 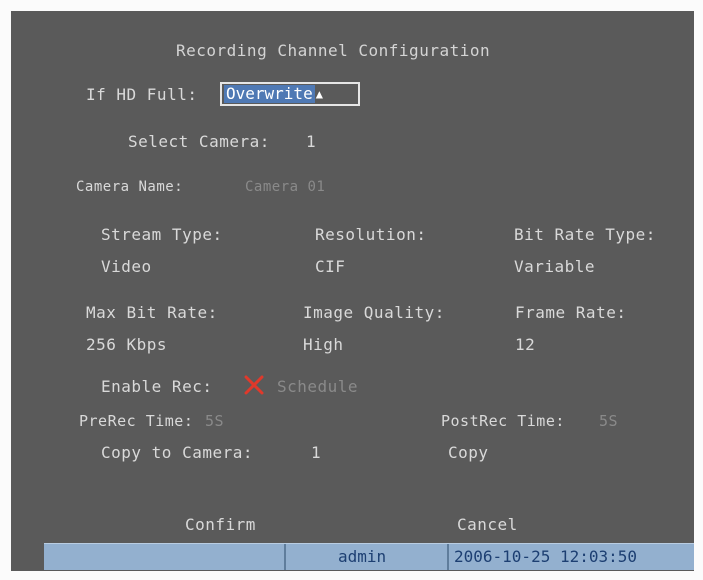 I want to click on resolution-value: CIF, so click(x=330, y=267).